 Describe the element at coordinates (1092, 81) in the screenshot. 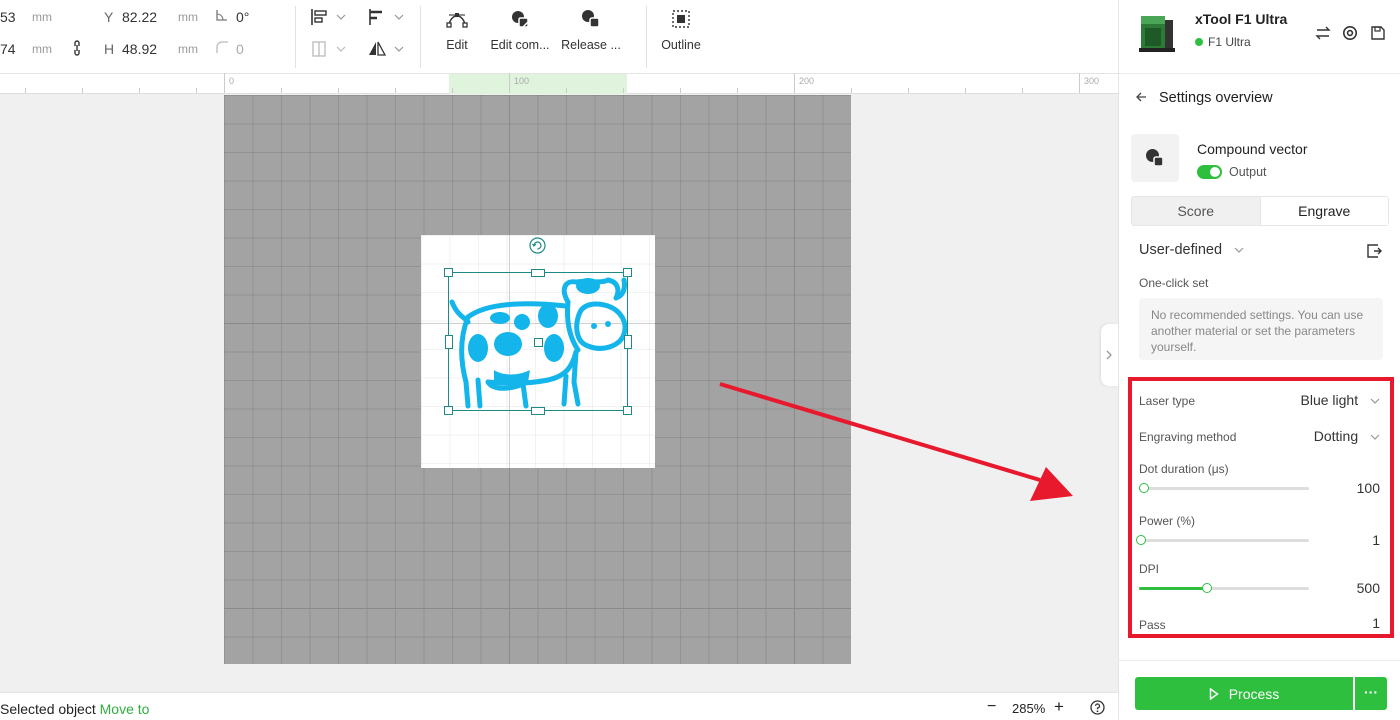

I see `ruler-label: 300` at that location.